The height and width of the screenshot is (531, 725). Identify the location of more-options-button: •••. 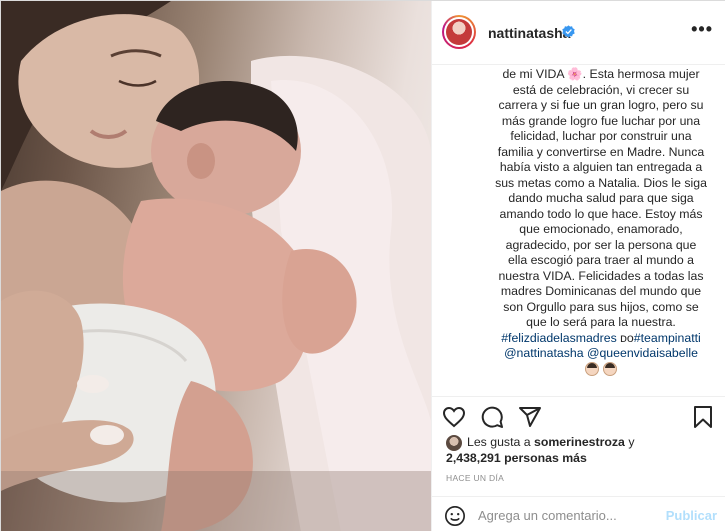
(702, 29).